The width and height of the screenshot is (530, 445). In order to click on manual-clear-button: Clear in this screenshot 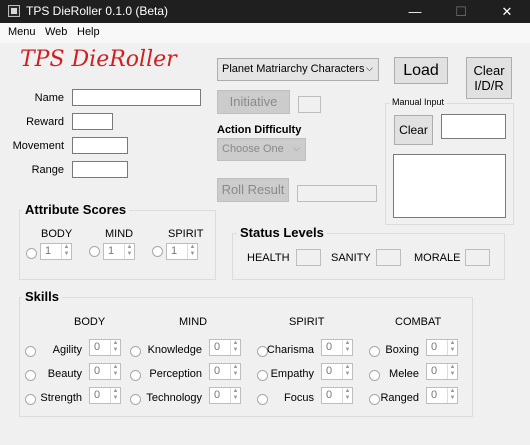, I will do `click(413, 130)`.